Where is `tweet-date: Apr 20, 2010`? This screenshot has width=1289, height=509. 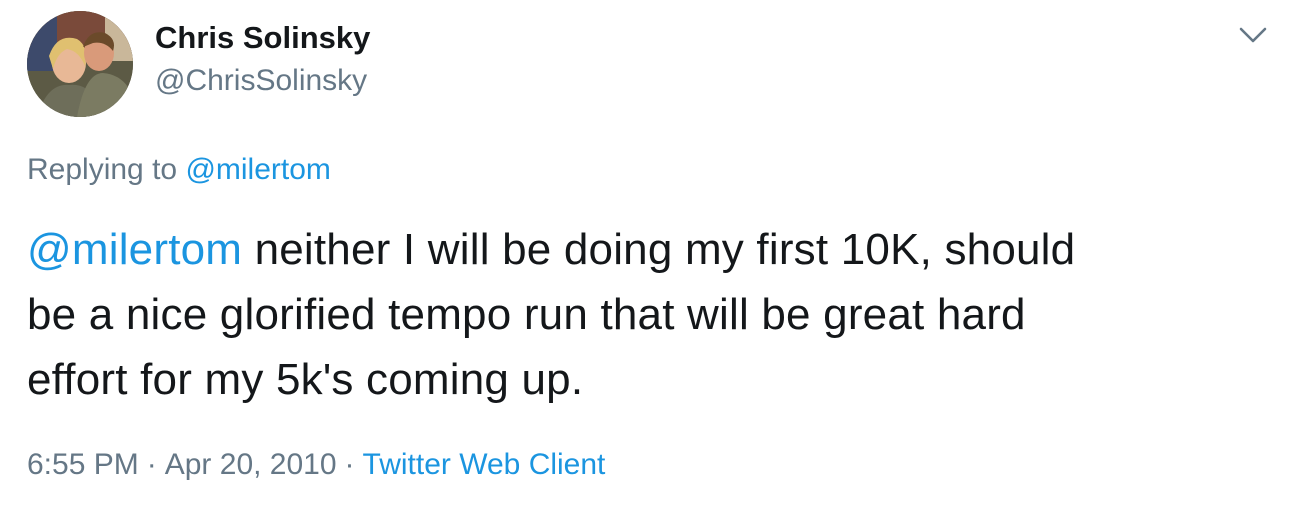
tweet-date: Apr 20, 2010 is located at coordinates (251, 464).